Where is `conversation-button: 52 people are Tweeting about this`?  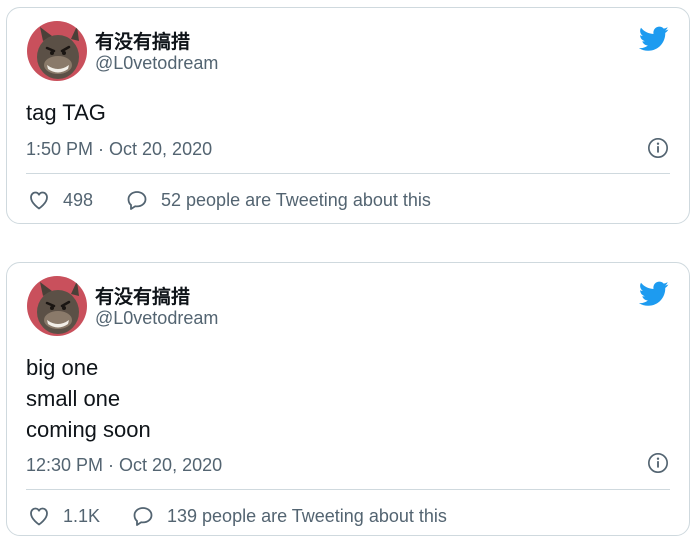 conversation-button: 52 people are Tweeting about this is located at coordinates (278, 200).